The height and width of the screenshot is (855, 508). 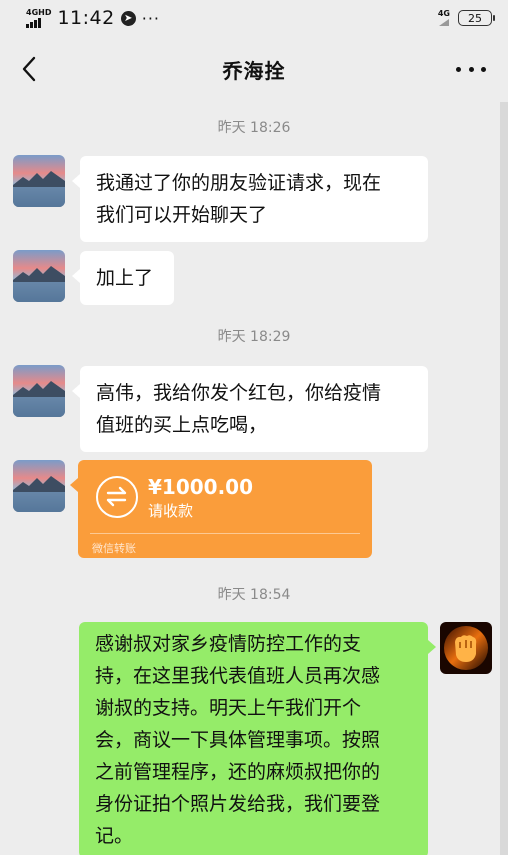 I want to click on timestamp: 昨天 18:29, so click(x=254, y=337).